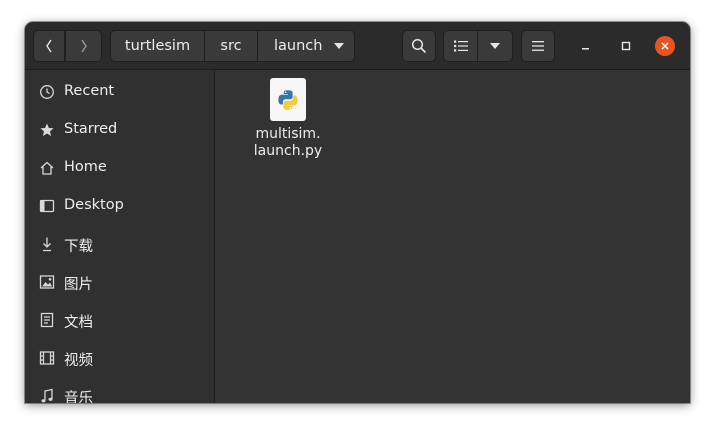  I want to click on maximize-button, so click(626, 46).